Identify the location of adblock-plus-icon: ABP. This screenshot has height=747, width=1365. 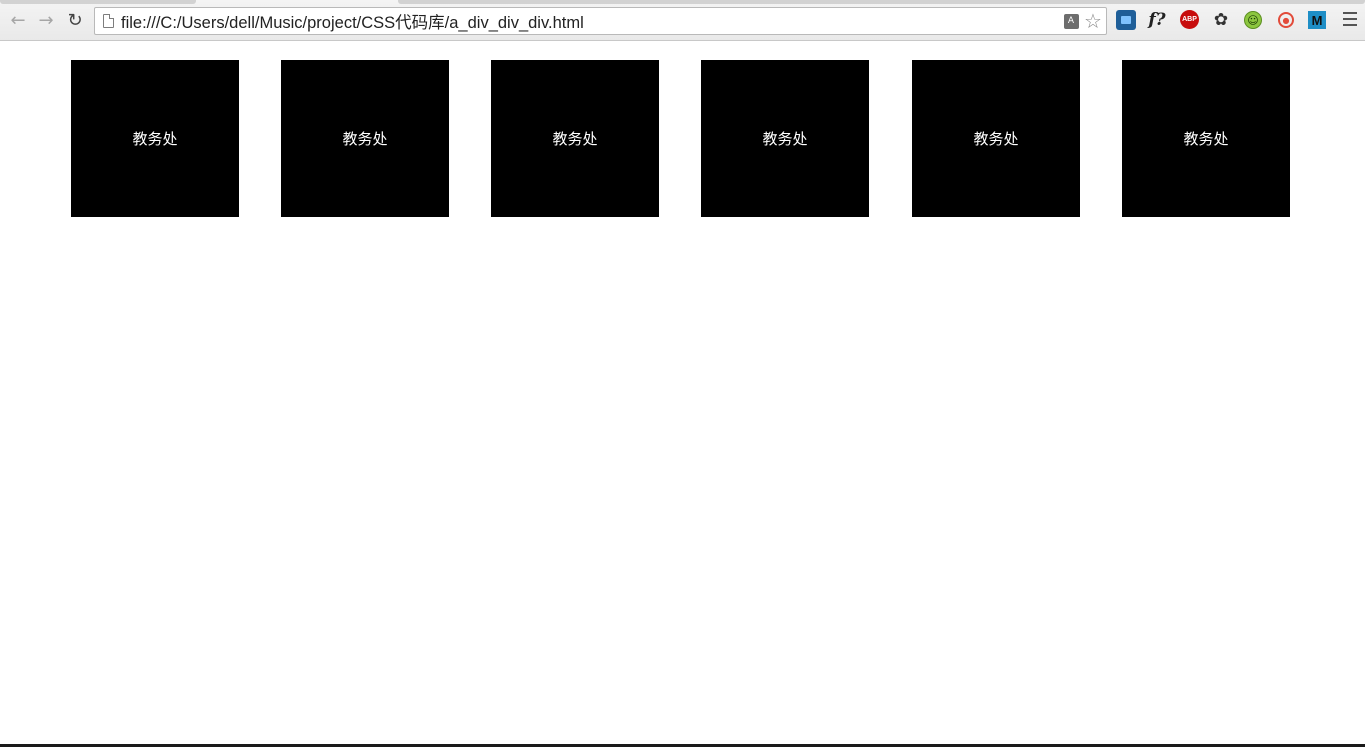
(1189, 19).